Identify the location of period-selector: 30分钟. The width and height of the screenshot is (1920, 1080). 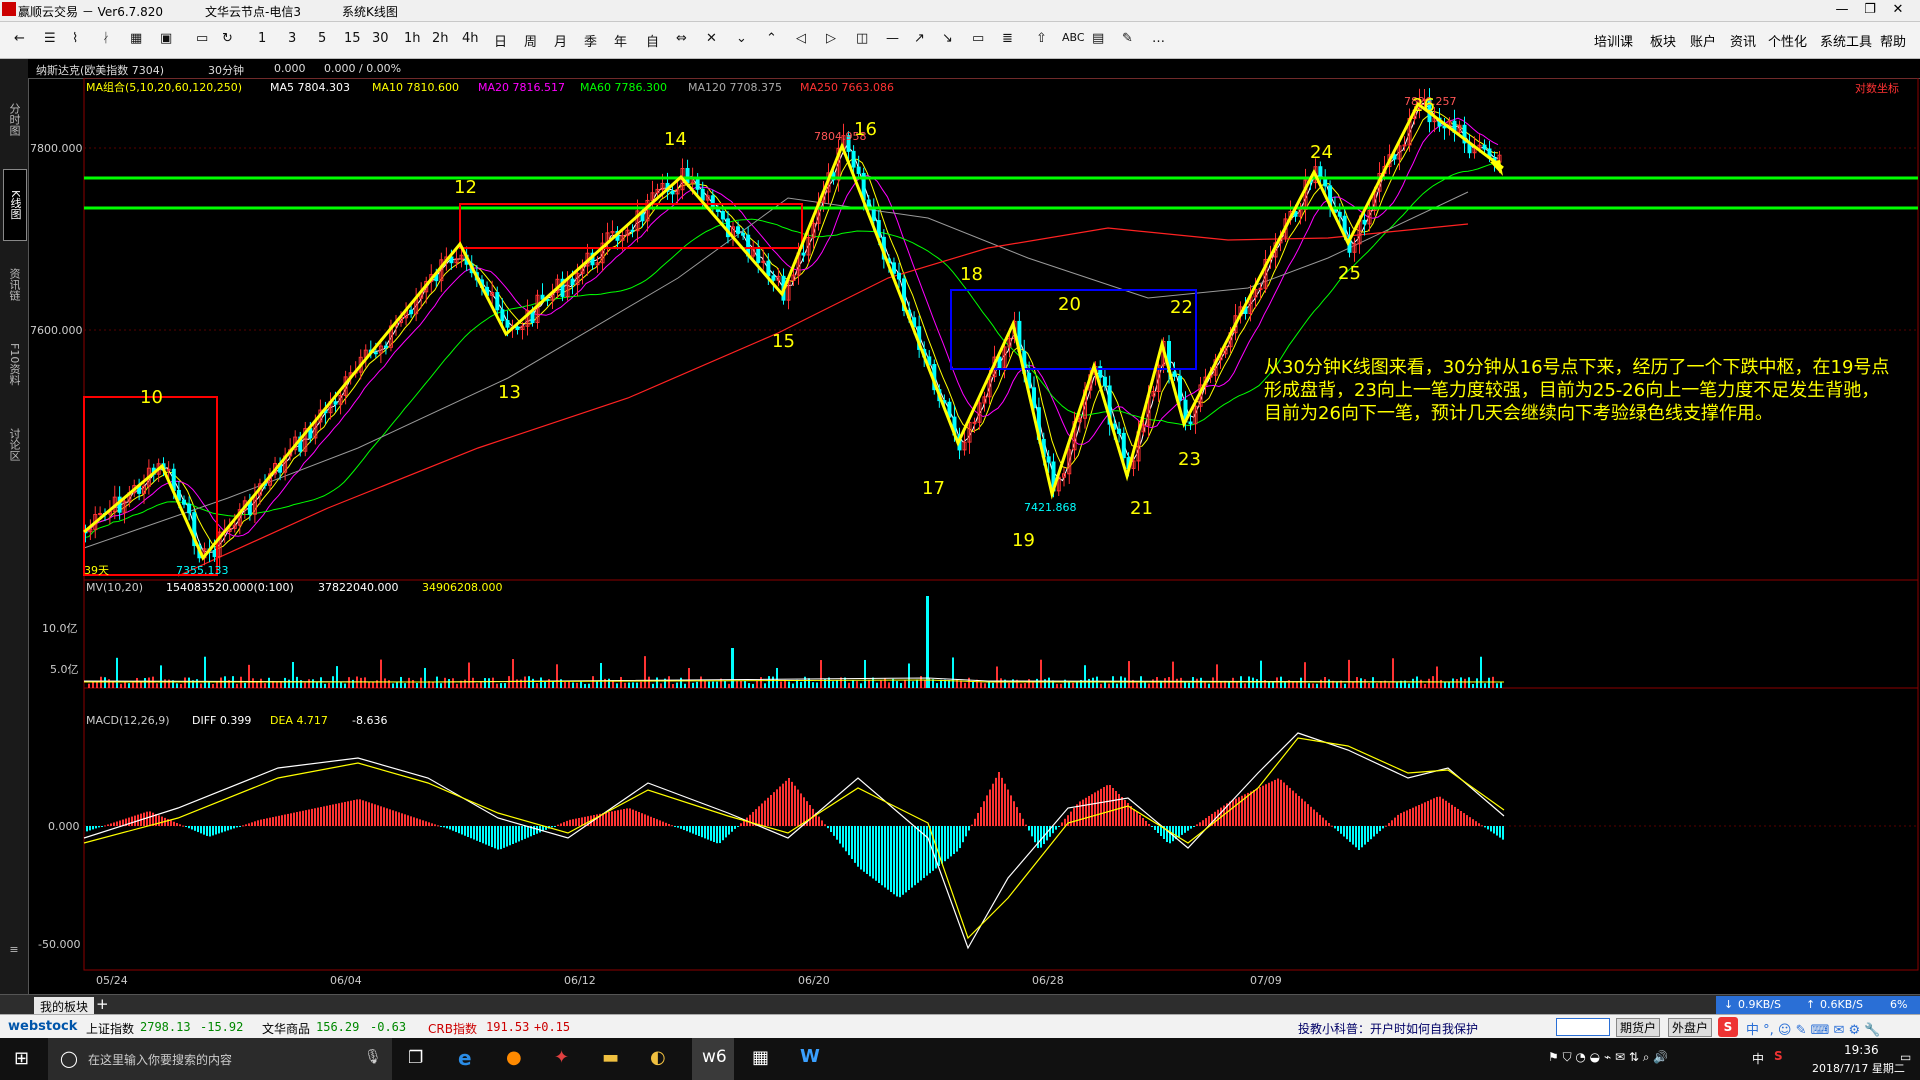
(226, 70).